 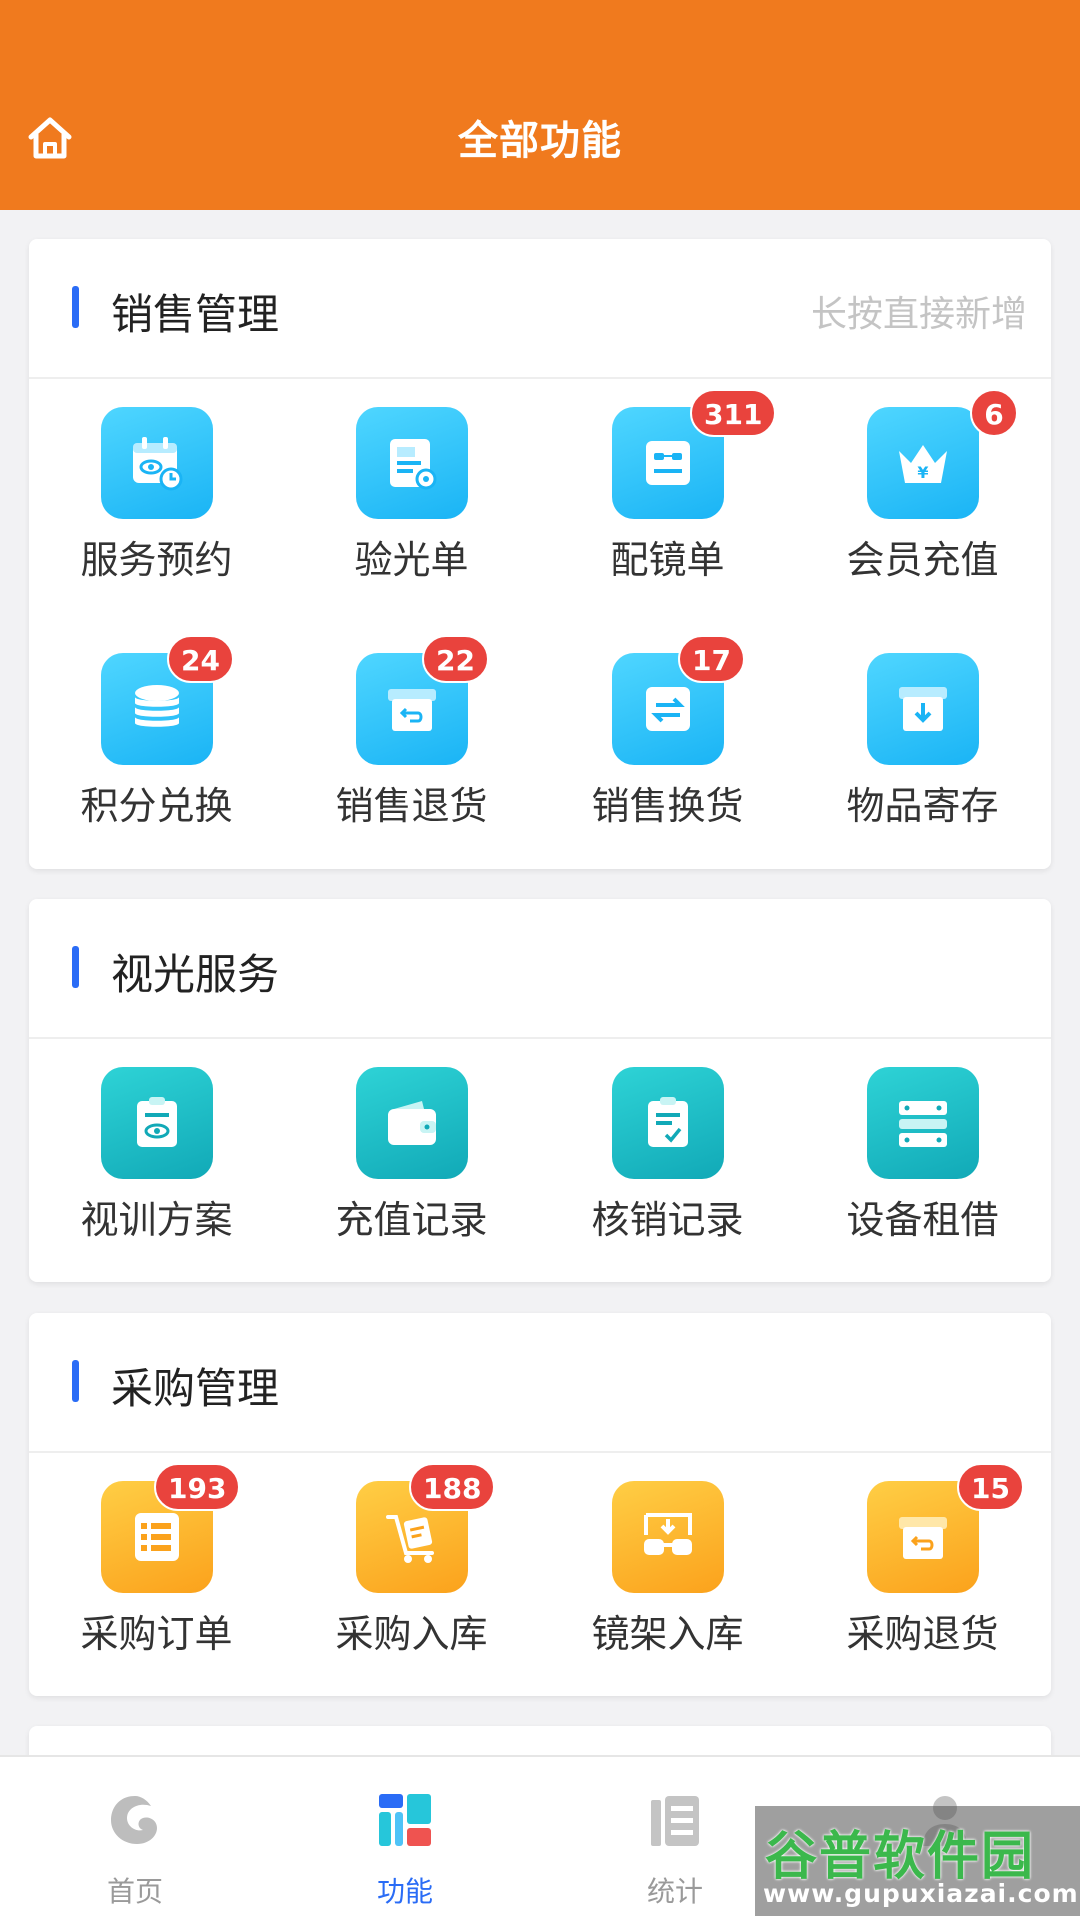 I want to click on function-label: 销售换货, so click(x=667, y=806).